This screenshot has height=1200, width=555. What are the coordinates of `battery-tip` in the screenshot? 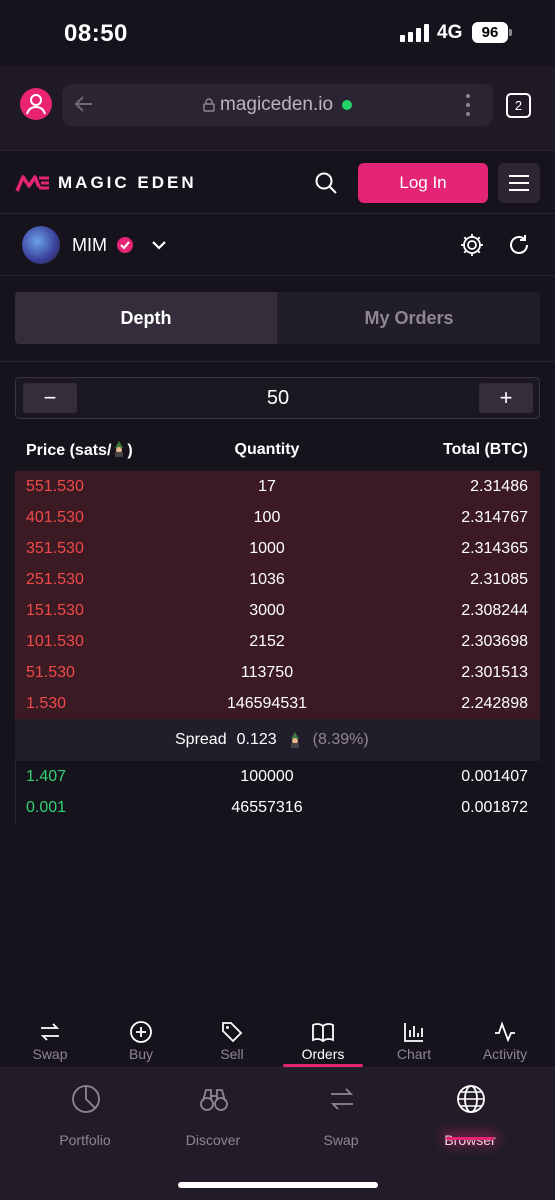 It's located at (510, 32).